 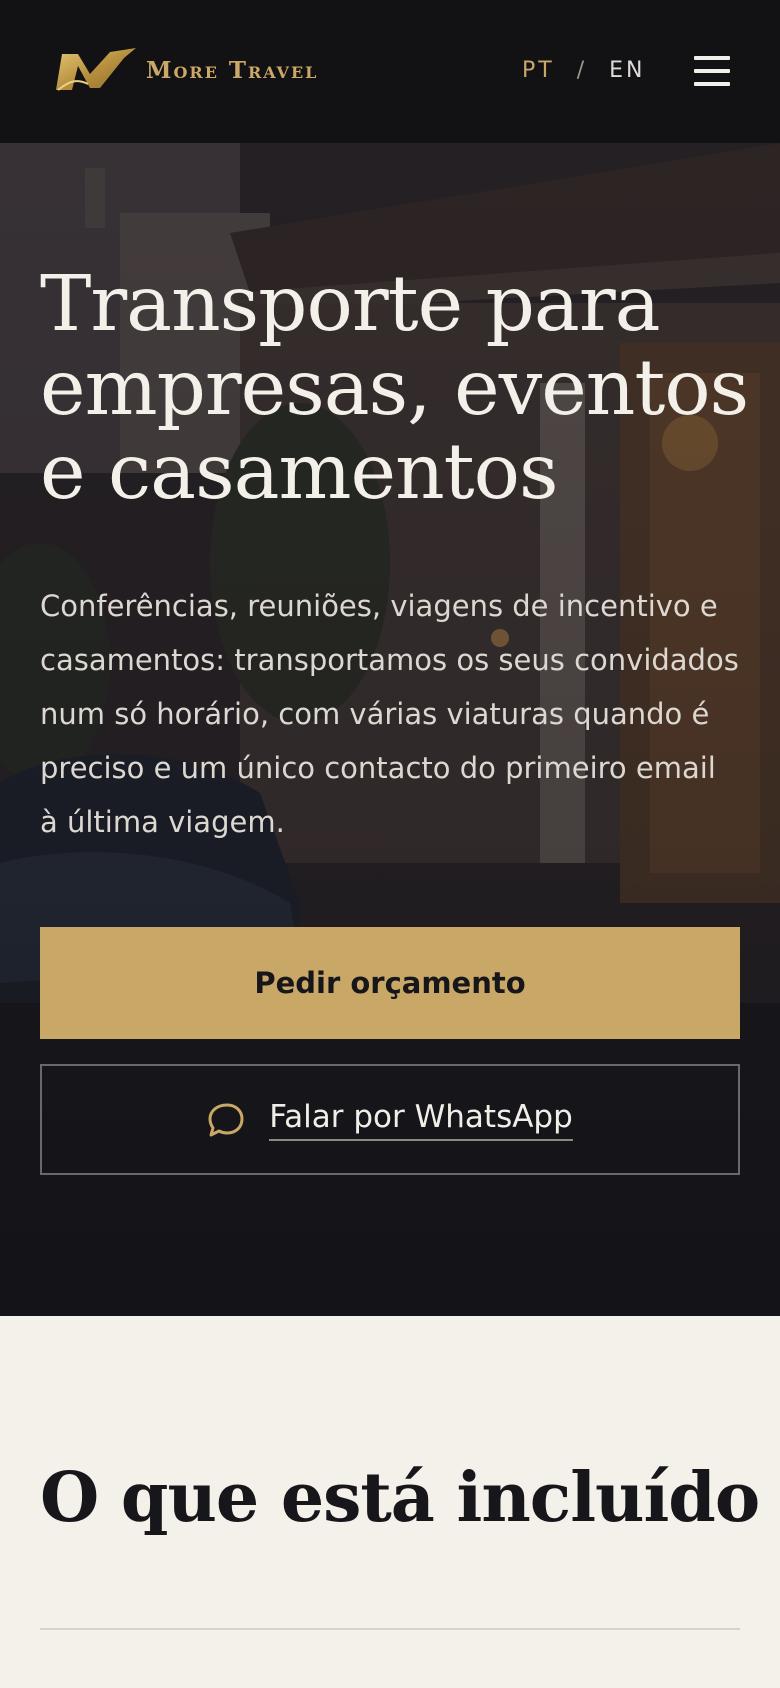 I want to click on chat-bubble-icon, so click(x=226, y=1119).